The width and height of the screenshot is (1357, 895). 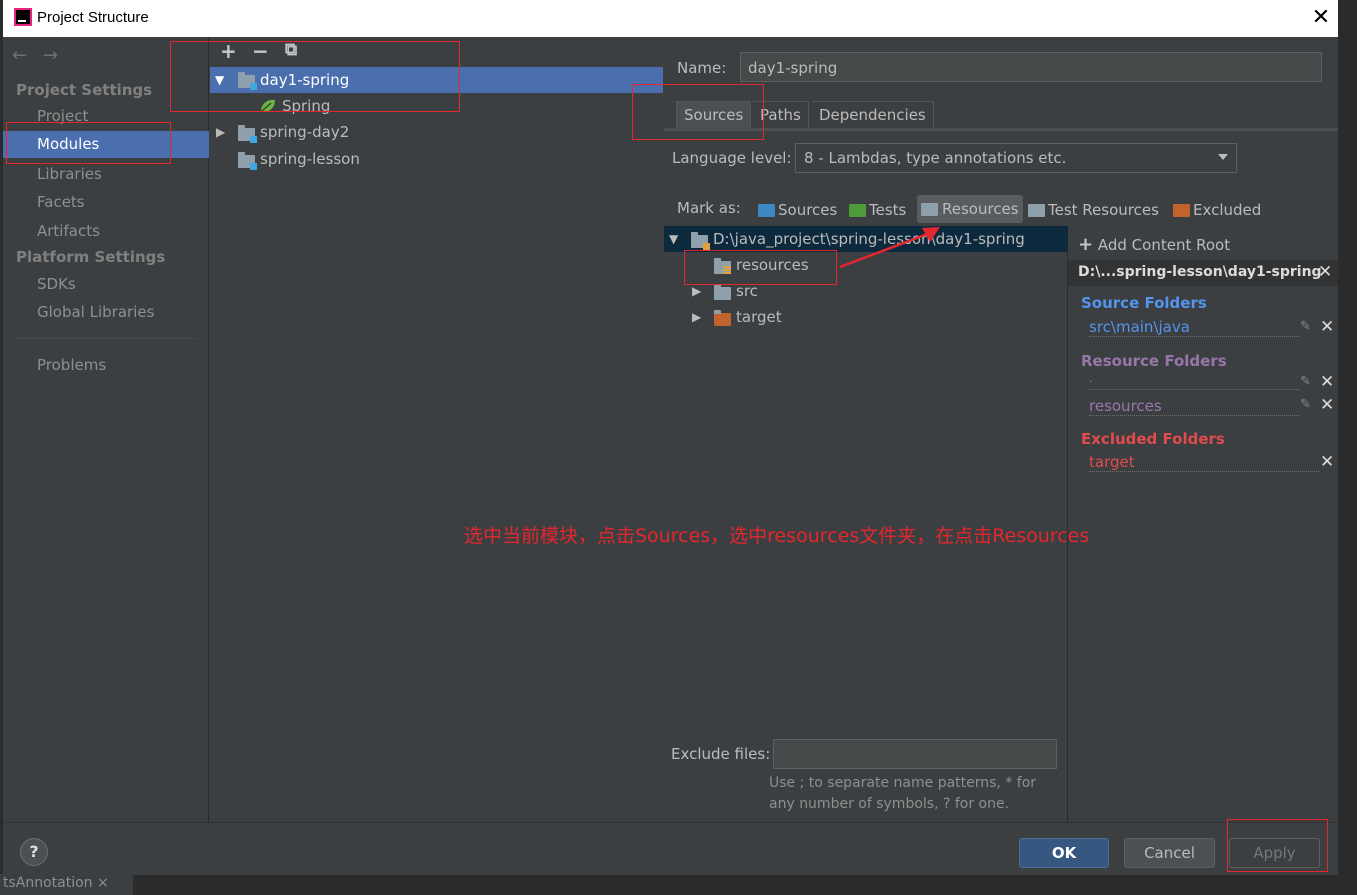 I want to click on name-label: Name:, so click(x=702, y=68).